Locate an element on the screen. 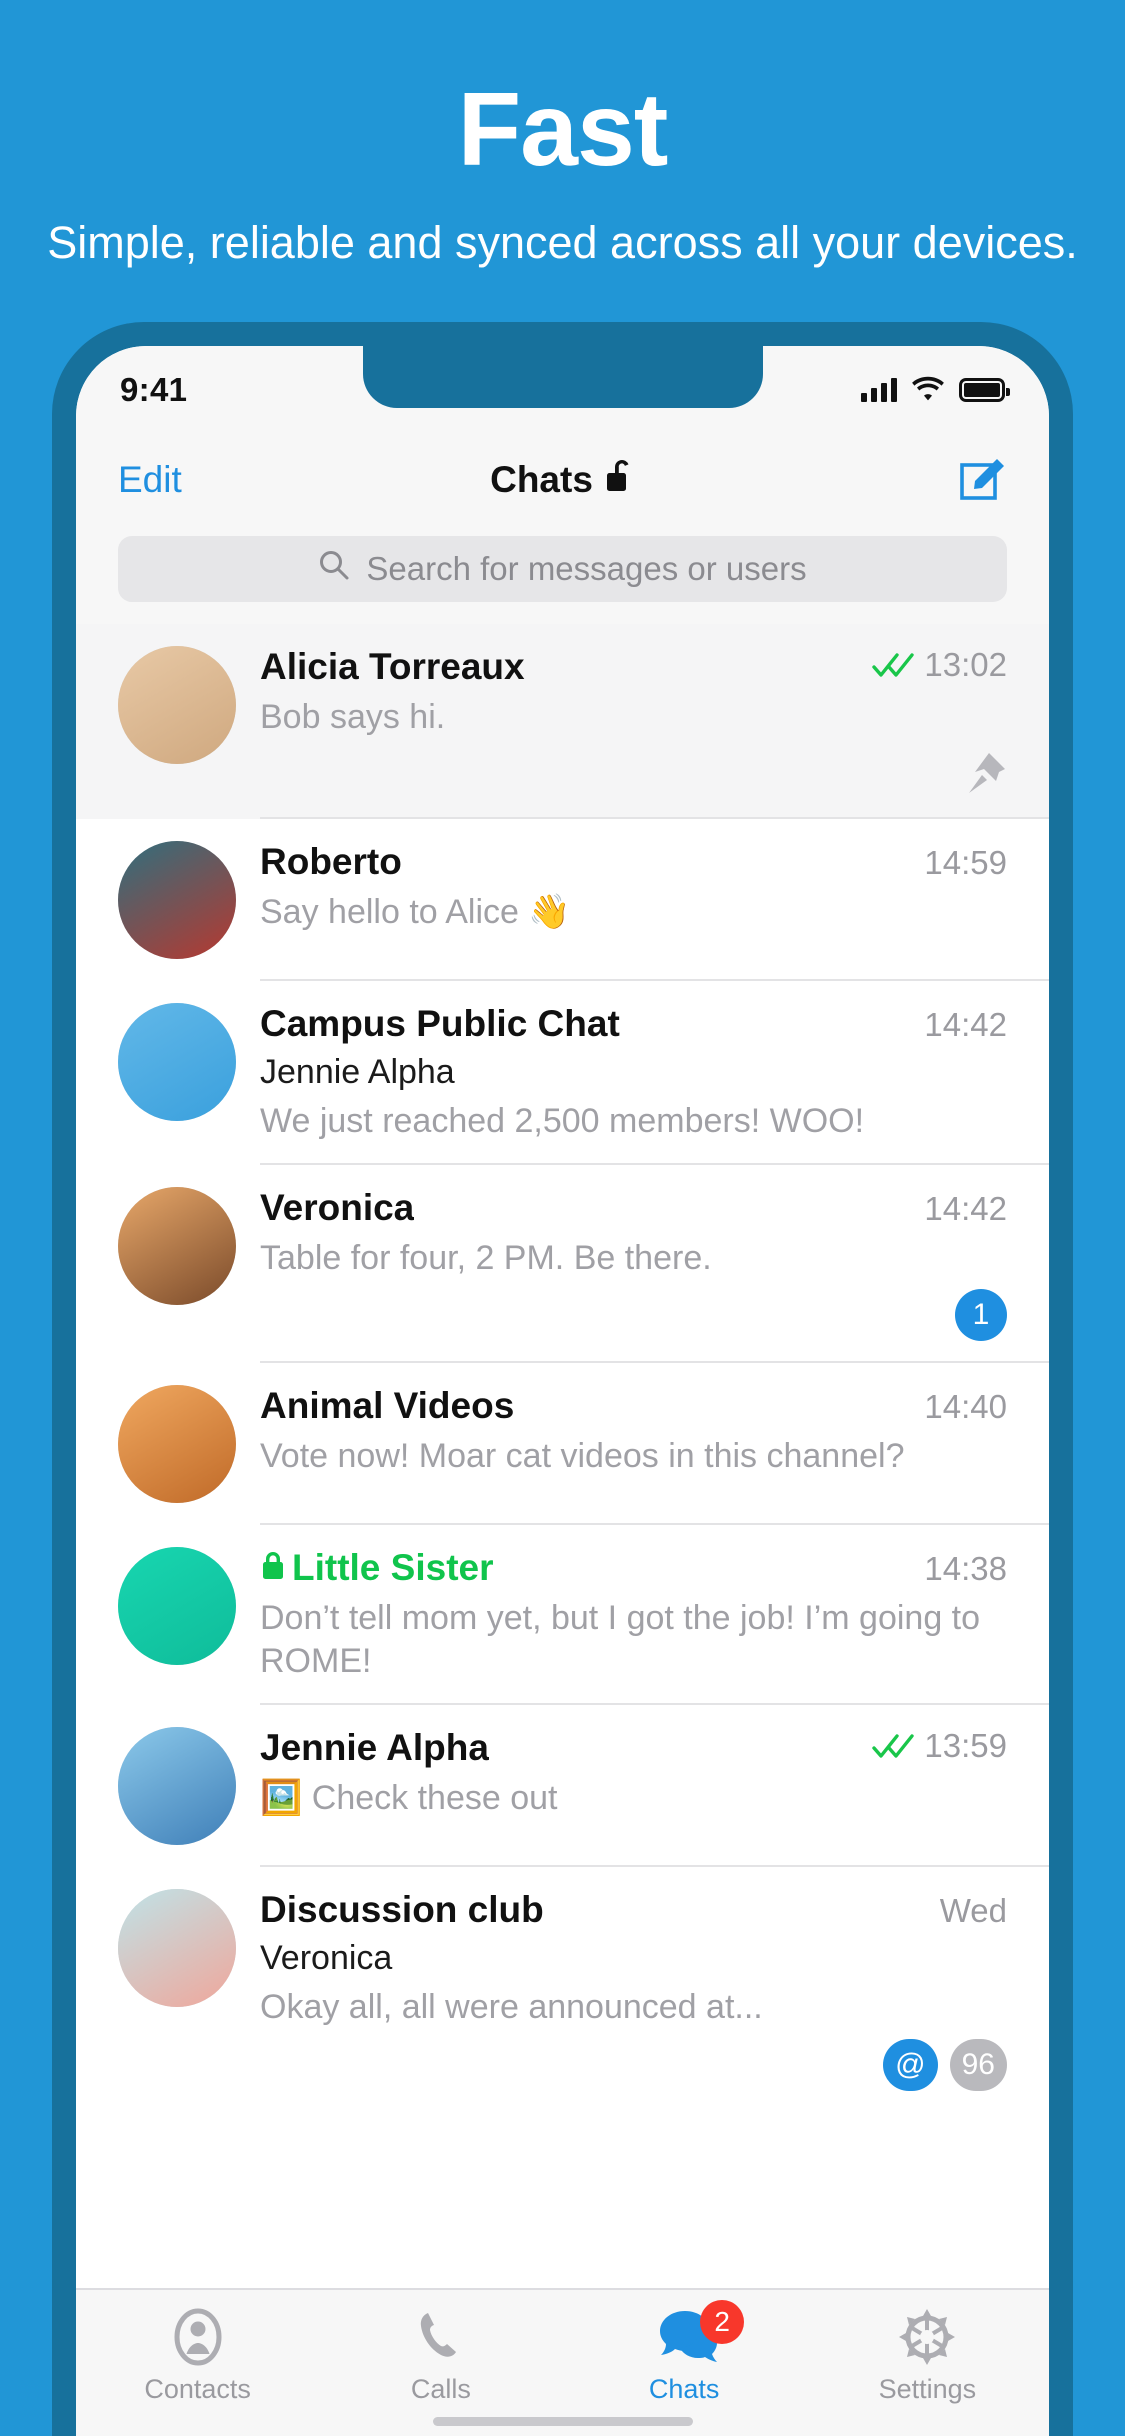 This screenshot has width=1125, height=2436. home-indicator is located at coordinates (562, 2421).